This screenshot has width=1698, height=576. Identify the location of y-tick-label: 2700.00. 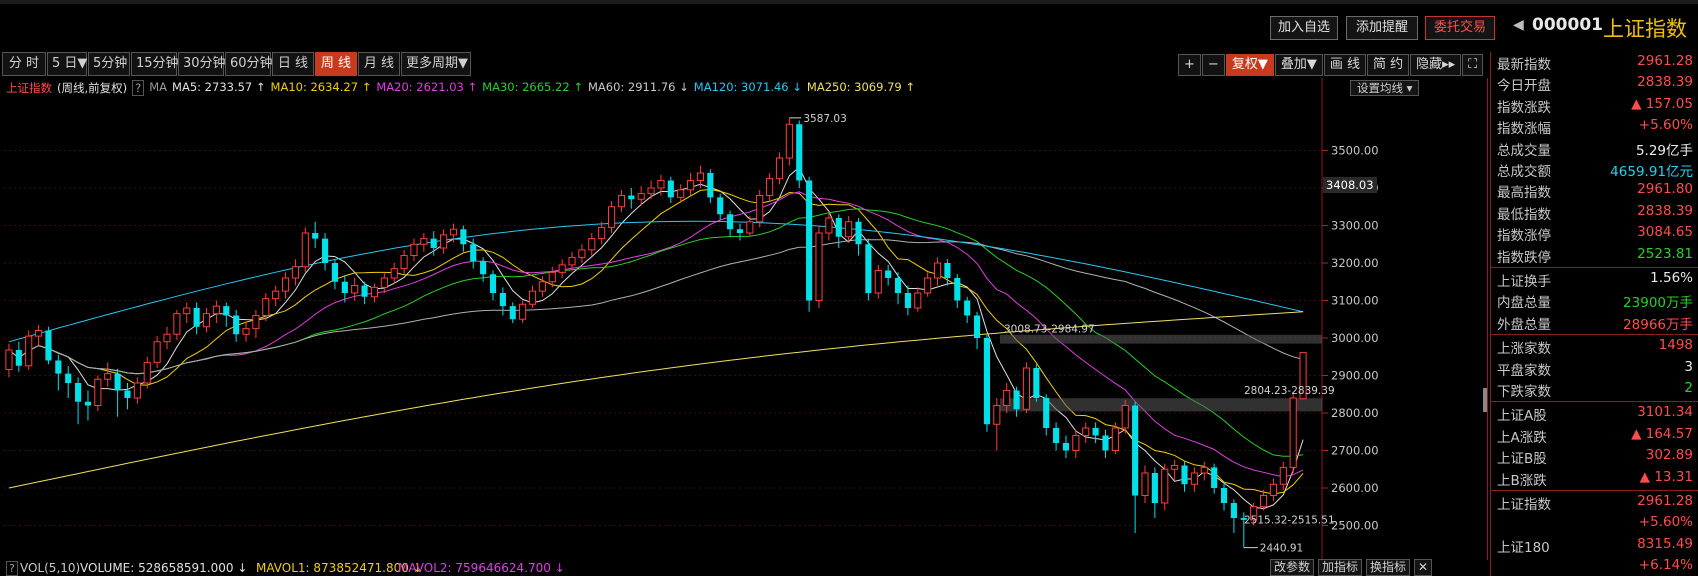
(1355, 451).